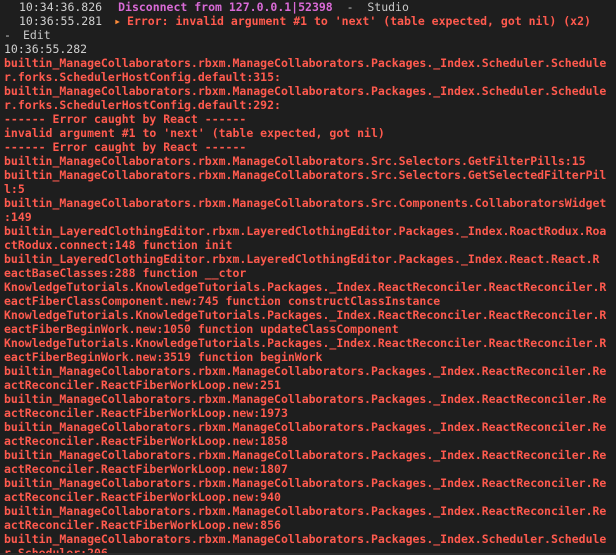 Image resolution: width=616 pixels, height=555 pixels. What do you see at coordinates (61, 7) in the screenshot?
I see `timestamp: 10:34:36.826` at bounding box center [61, 7].